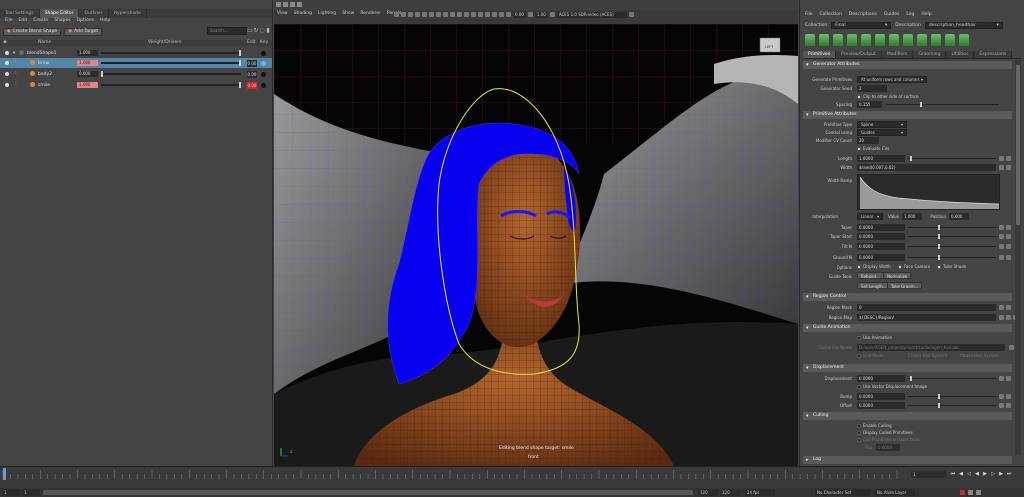 Image resolution: width=1024 pixels, height=497 pixels. What do you see at coordinates (969, 474) in the screenshot?
I see `step-back-icon: ◁` at bounding box center [969, 474].